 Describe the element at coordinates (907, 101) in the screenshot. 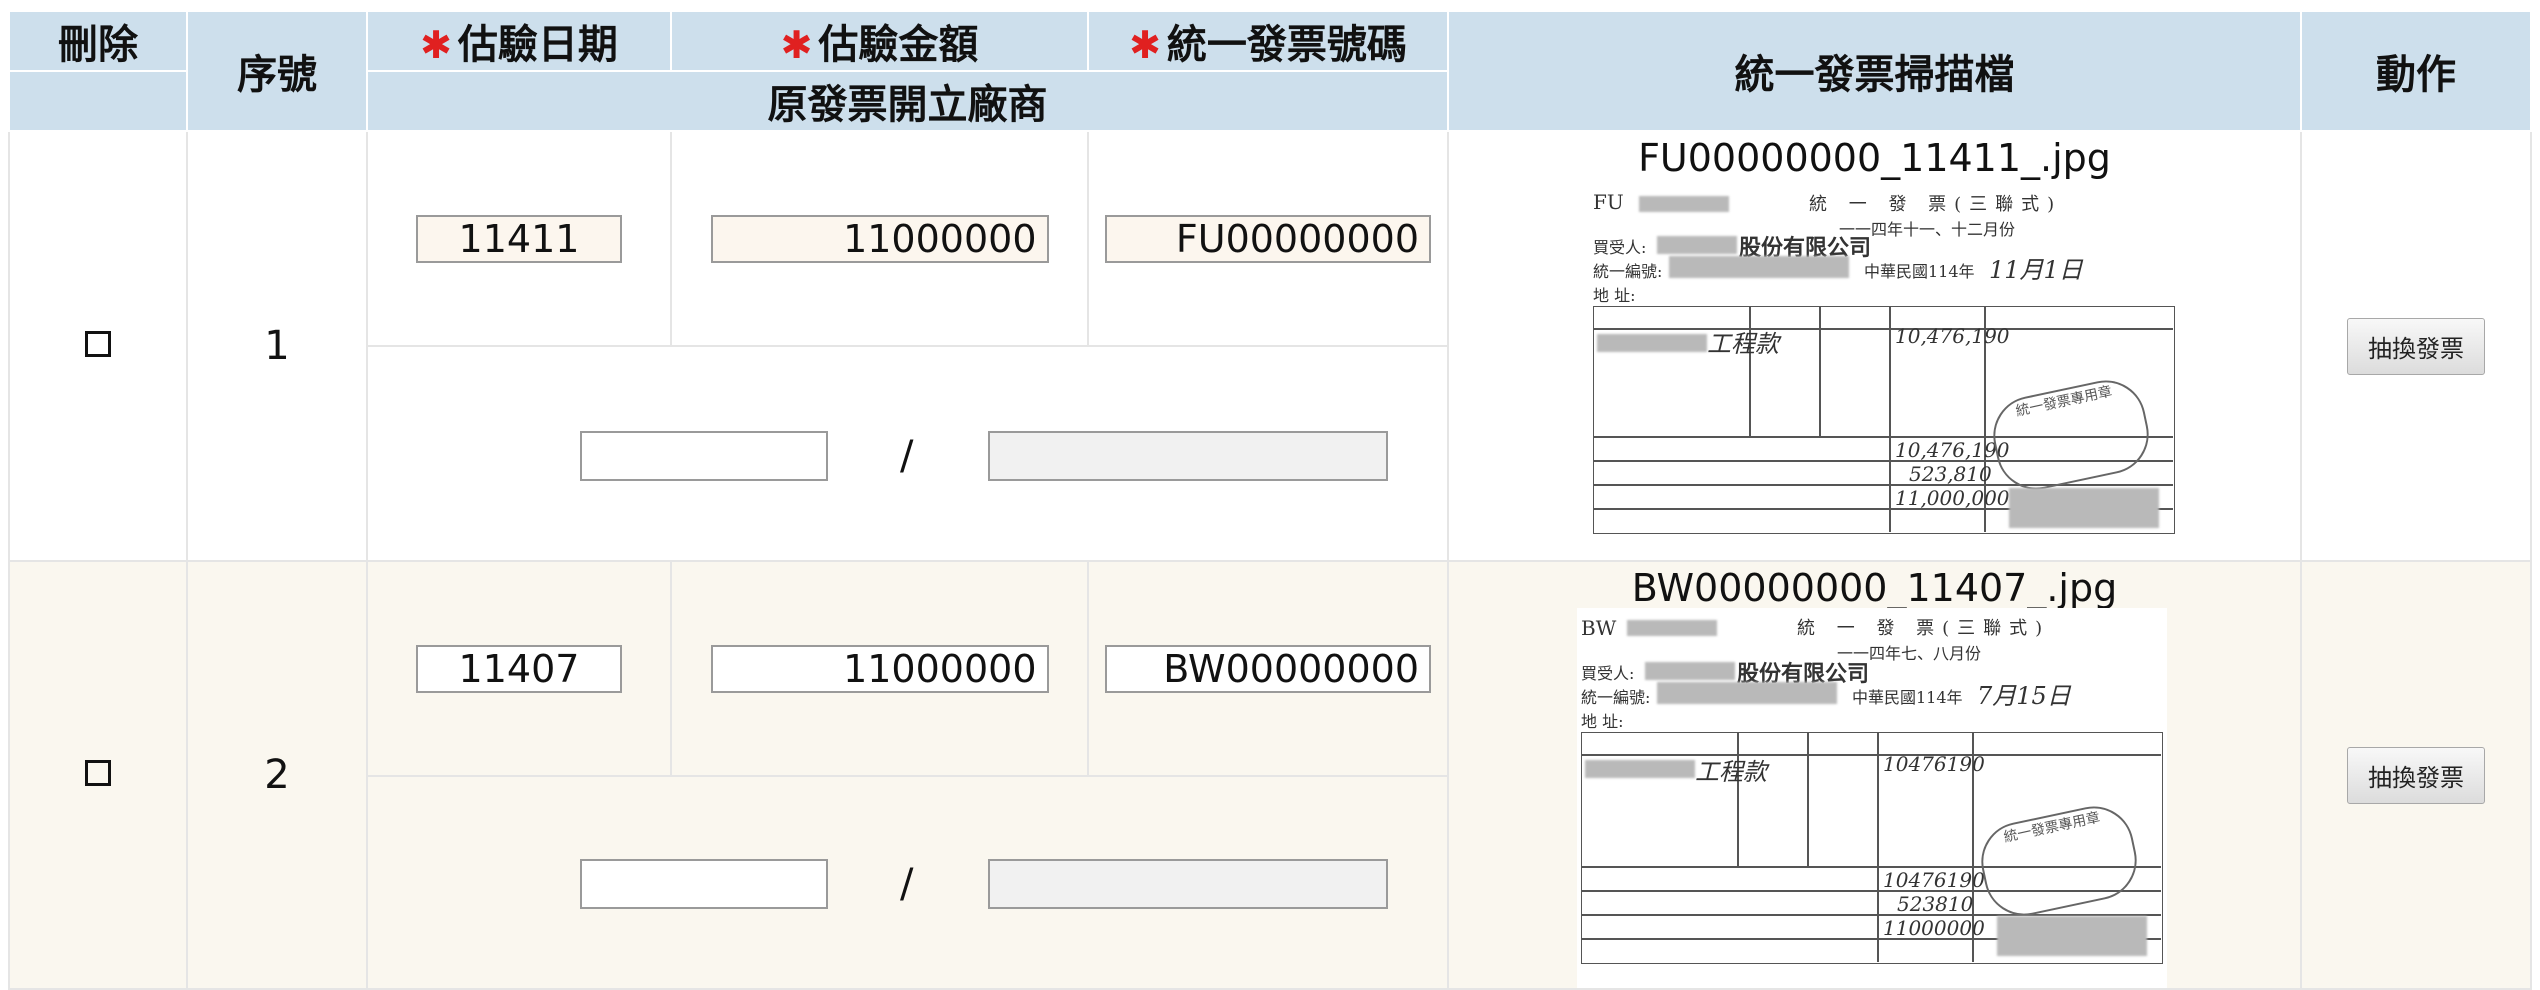

I see `header-vendor: 原發票開立廠商` at that location.